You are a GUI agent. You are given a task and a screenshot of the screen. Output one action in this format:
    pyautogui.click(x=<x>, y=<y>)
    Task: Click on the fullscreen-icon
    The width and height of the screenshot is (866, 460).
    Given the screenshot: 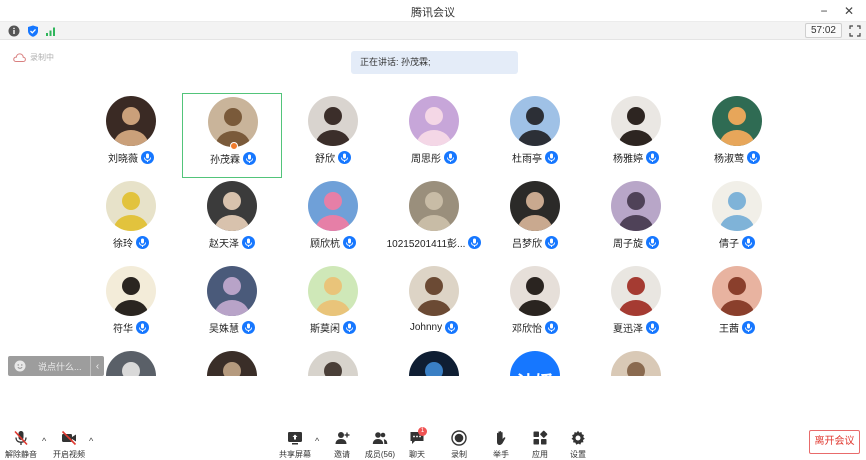 What is the action you would take?
    pyautogui.click(x=855, y=31)
    